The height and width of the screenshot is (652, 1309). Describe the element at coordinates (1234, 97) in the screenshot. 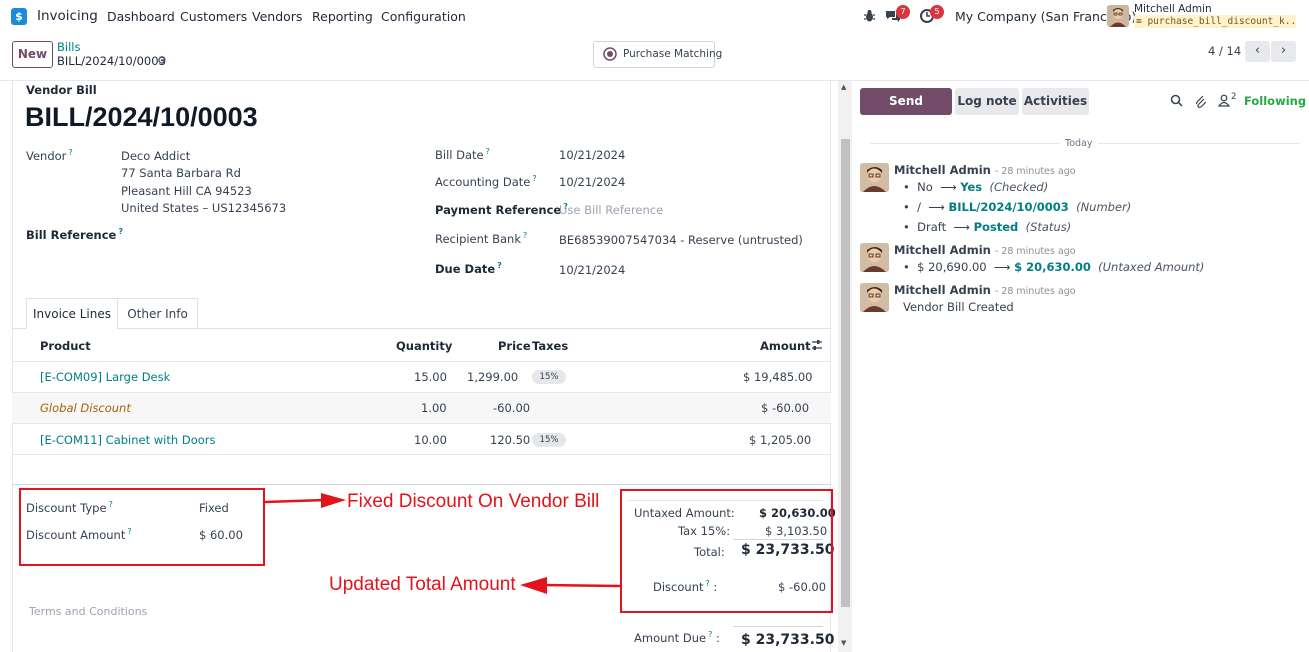

I see `followers-count: 2` at that location.